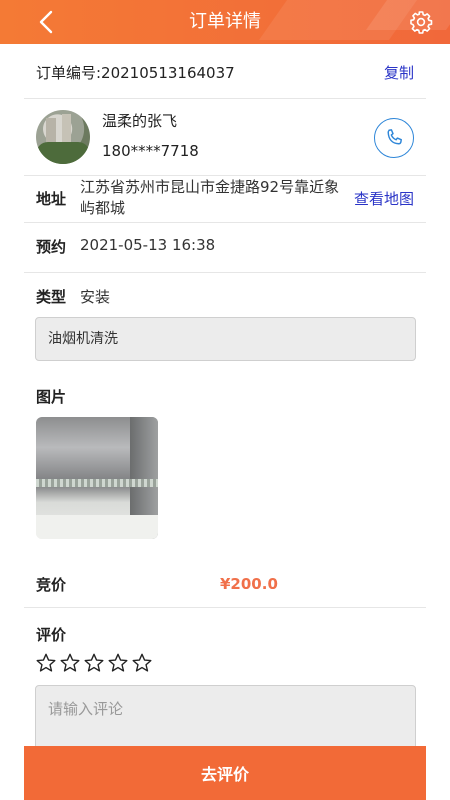 The image size is (450, 800). Describe the element at coordinates (51, 585) in the screenshot. I see `bid-label: 竞价` at that location.